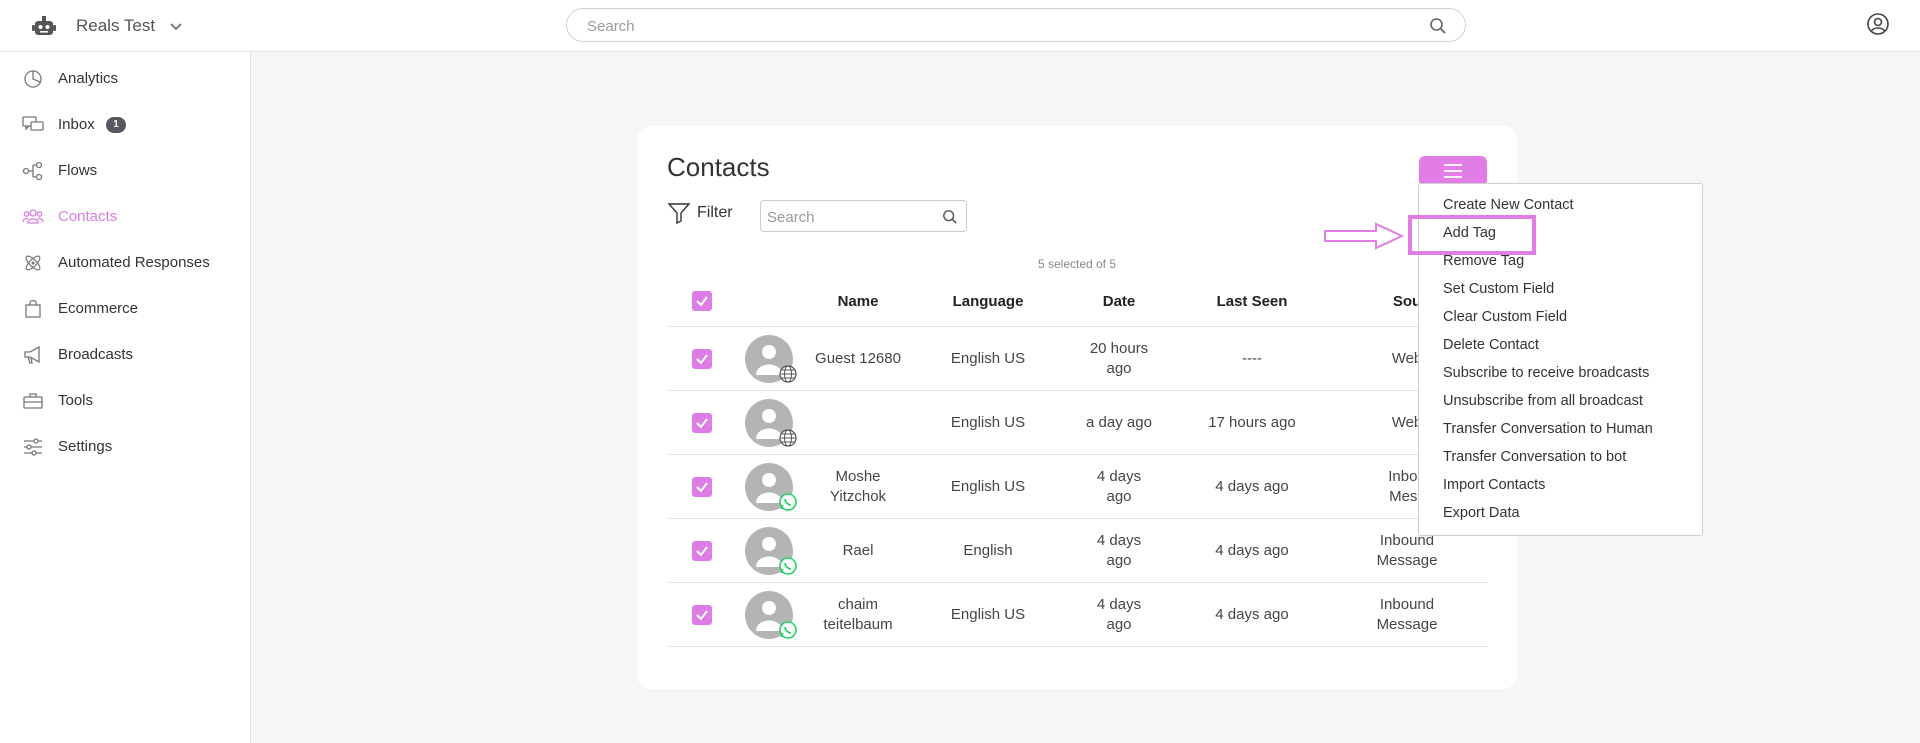 Image resolution: width=1920 pixels, height=743 pixels. Describe the element at coordinates (858, 359) in the screenshot. I see `contact-name: Guest 12680` at that location.